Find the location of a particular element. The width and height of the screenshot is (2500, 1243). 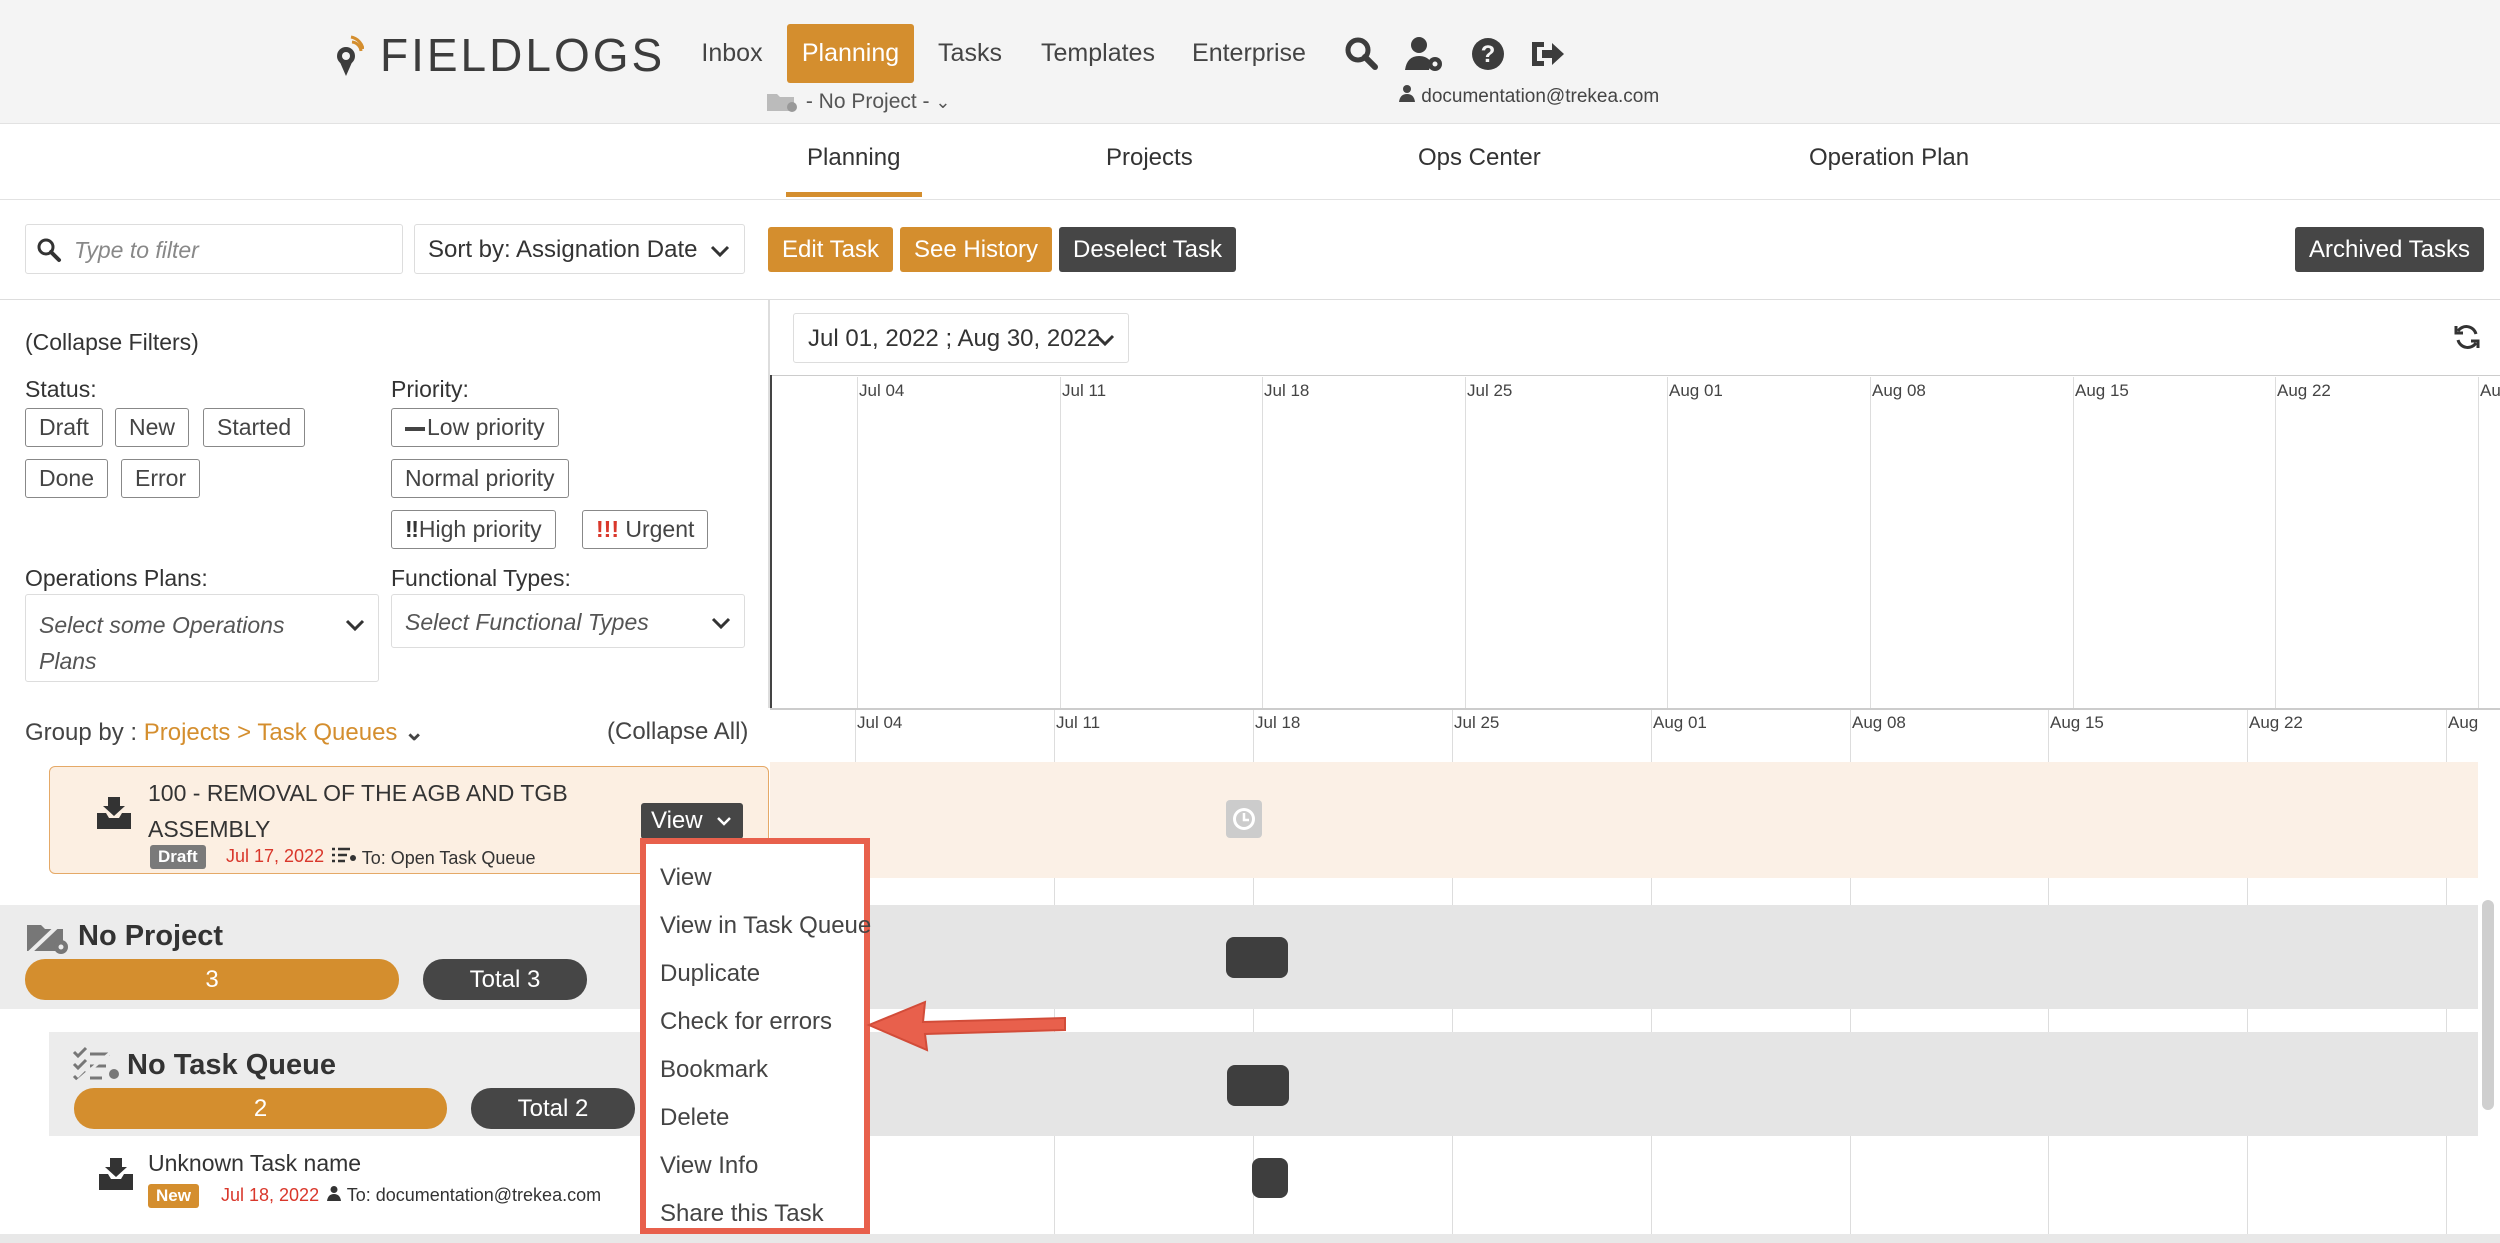

tab-operation-plan: Operation Plan is located at coordinates (1889, 158).